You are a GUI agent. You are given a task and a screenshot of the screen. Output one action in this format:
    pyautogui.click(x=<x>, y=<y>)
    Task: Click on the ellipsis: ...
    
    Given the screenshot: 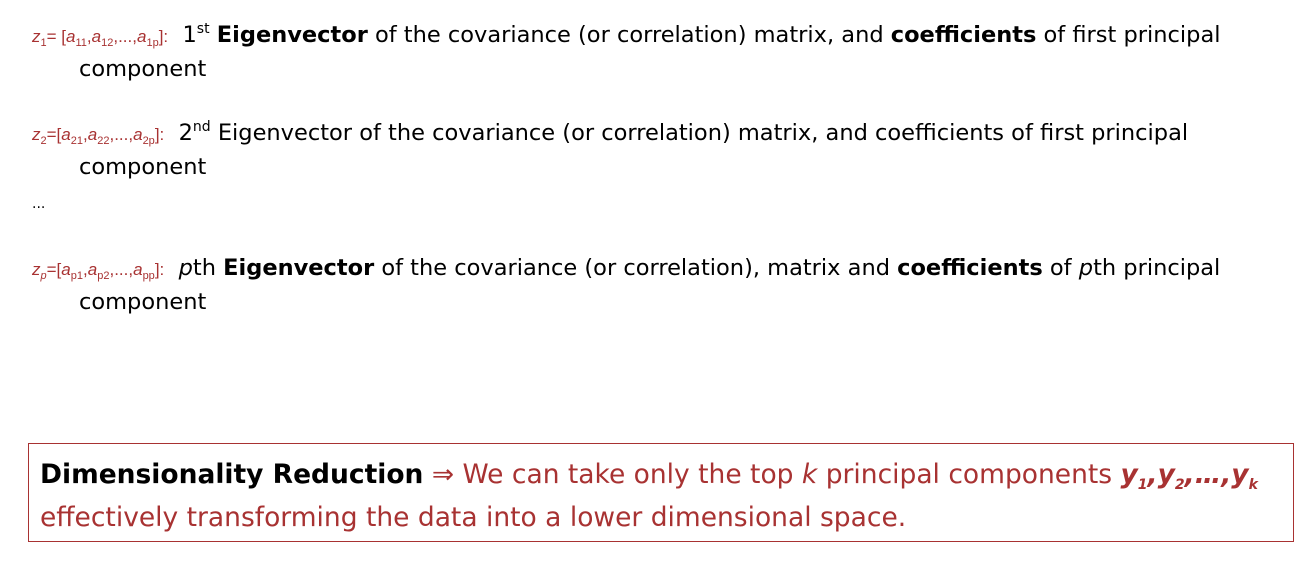 What is the action you would take?
    pyautogui.click(x=39, y=204)
    